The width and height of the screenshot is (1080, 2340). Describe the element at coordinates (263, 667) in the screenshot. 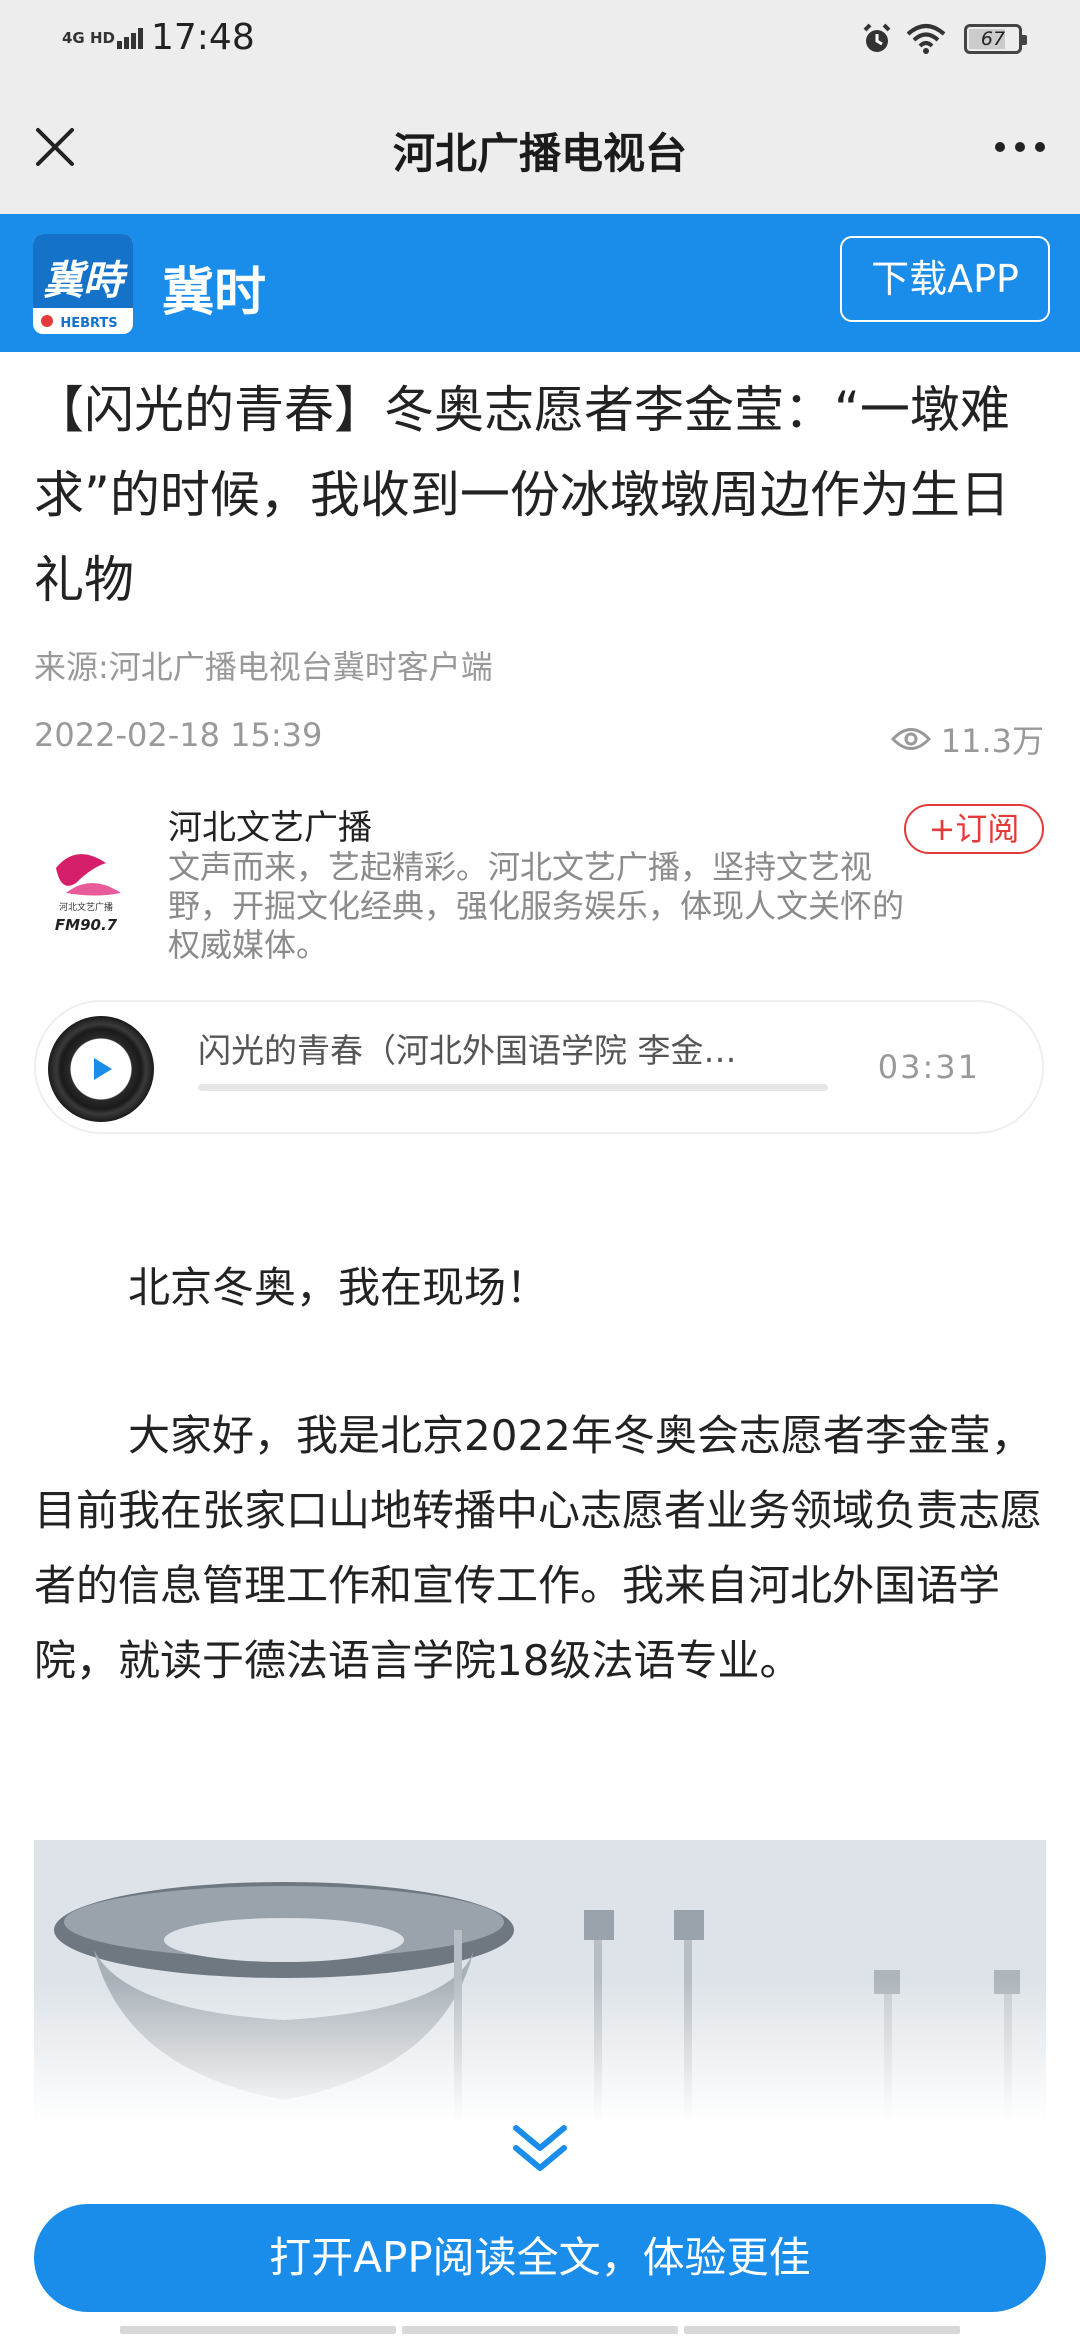

I see `article-source: 来源:河北广播电视台冀时客户端` at that location.